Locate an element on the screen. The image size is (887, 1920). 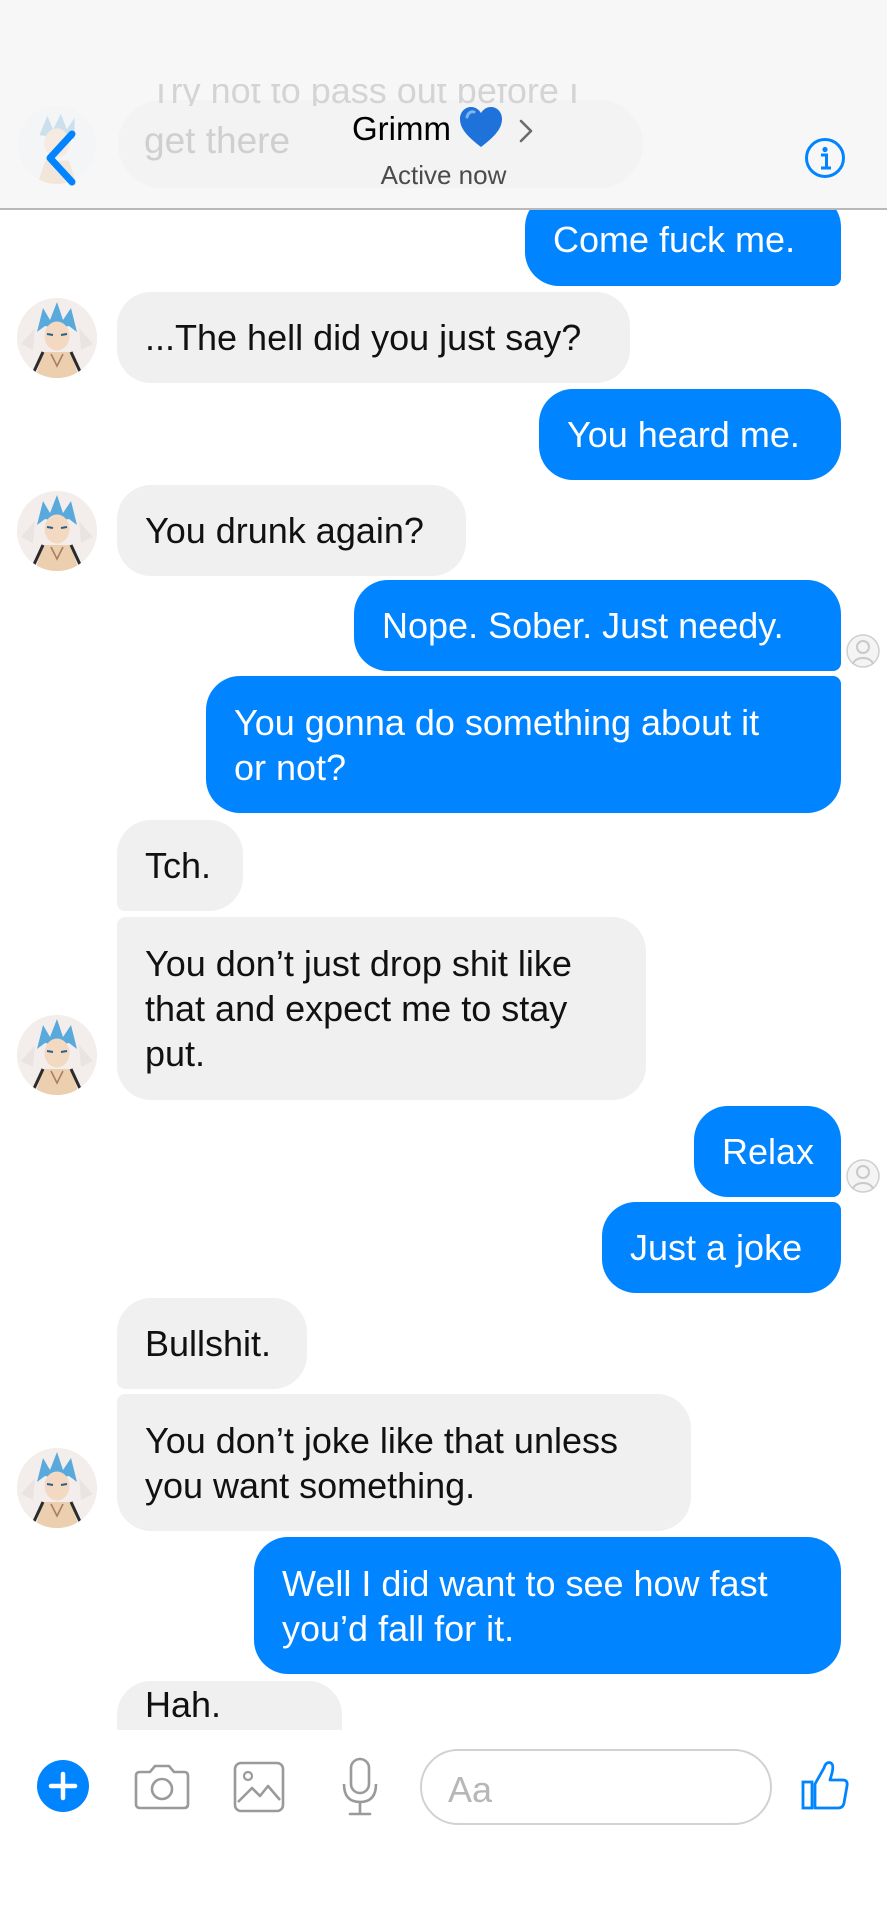
message-bubble-outgoing: You gonna do something about it or not? is located at coordinates (523, 744).